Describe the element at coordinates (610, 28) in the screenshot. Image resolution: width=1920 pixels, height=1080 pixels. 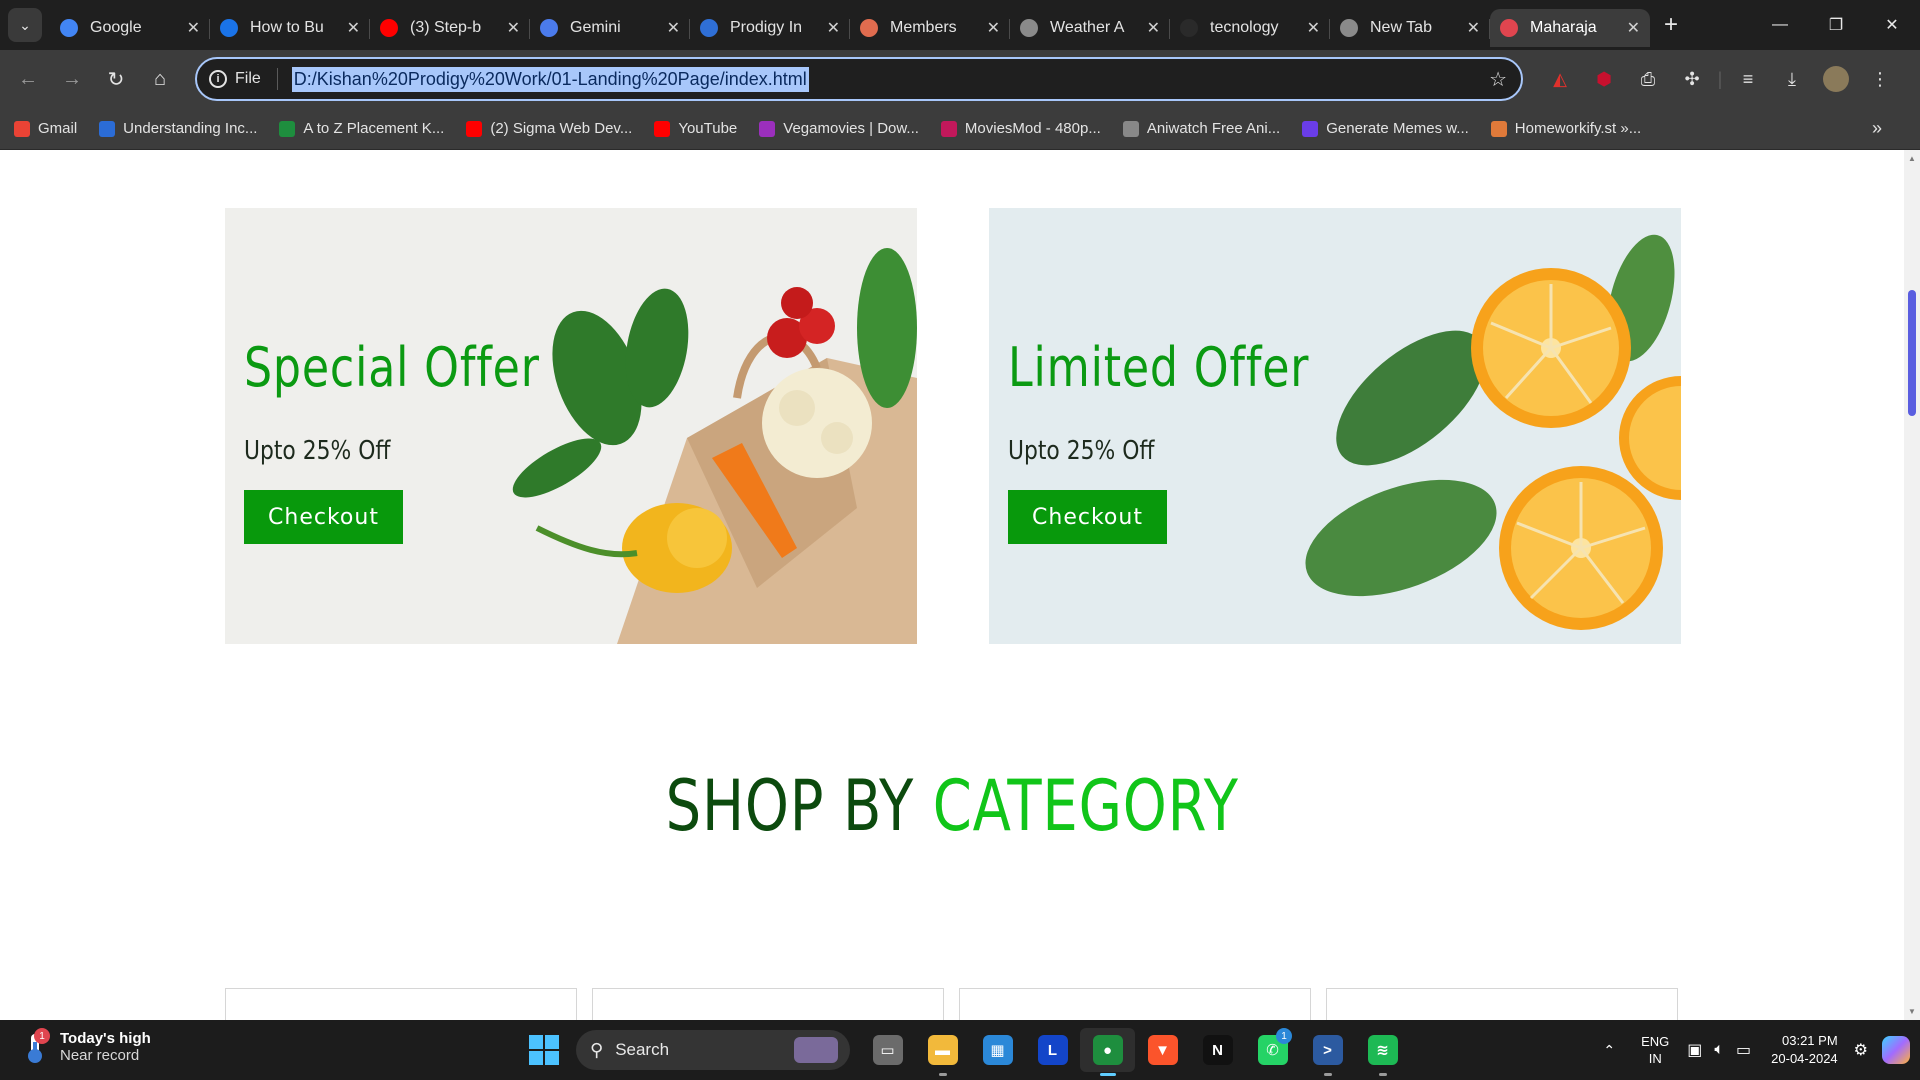
I see `browser-tab: Gemini ✕` at that location.